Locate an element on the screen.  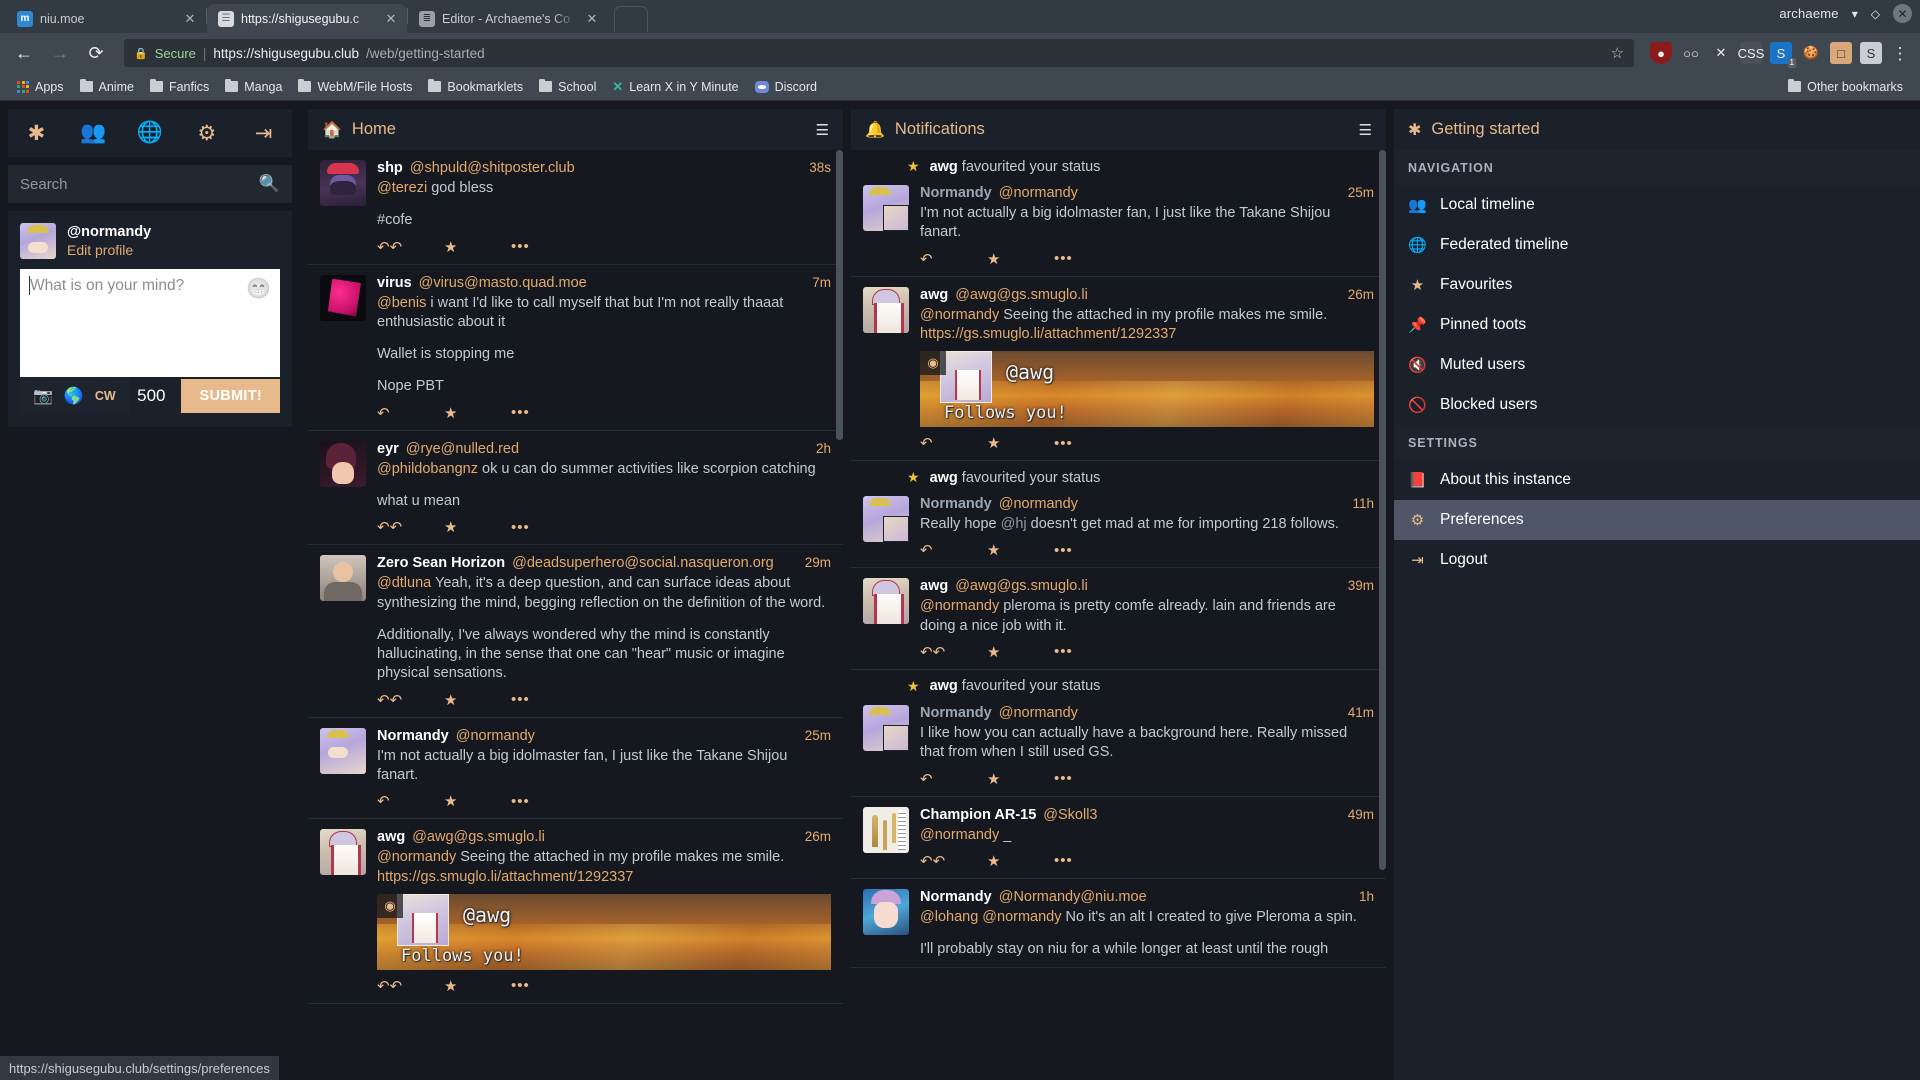
notification-actor: awg is located at coordinates (944, 686).